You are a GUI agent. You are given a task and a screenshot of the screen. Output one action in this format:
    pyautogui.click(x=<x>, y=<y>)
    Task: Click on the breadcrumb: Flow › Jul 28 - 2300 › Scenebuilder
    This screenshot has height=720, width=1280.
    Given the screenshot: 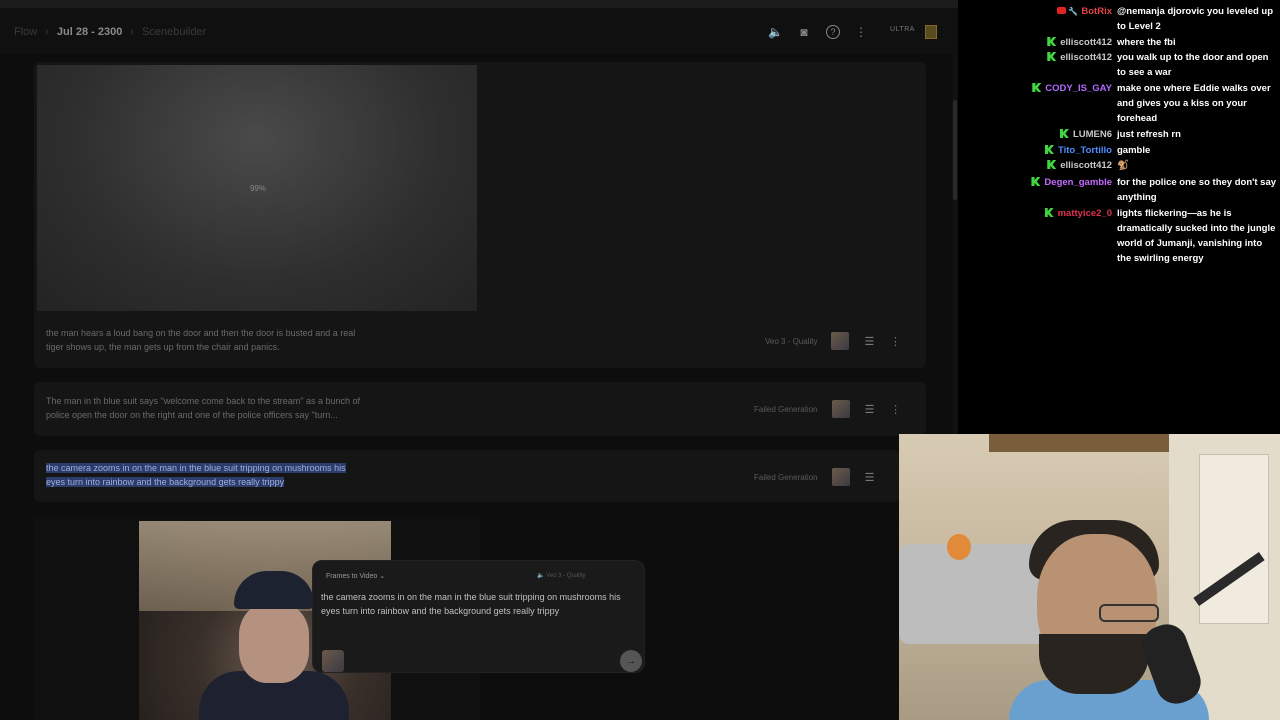 What is the action you would take?
    pyautogui.click(x=110, y=32)
    